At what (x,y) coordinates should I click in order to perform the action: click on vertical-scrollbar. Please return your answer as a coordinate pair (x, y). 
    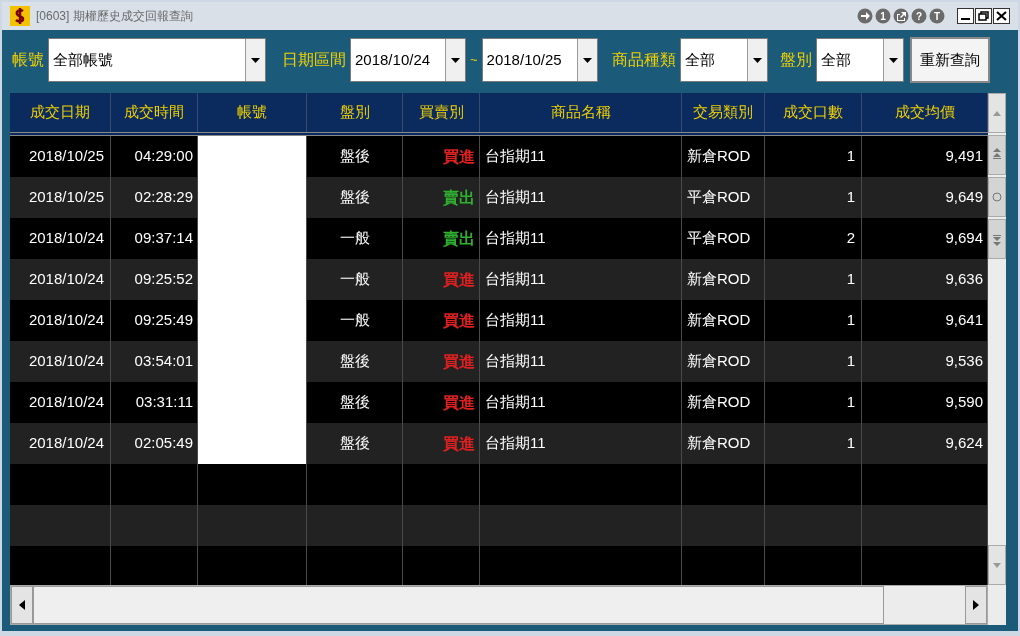
    Looking at the image, I should click on (997, 339).